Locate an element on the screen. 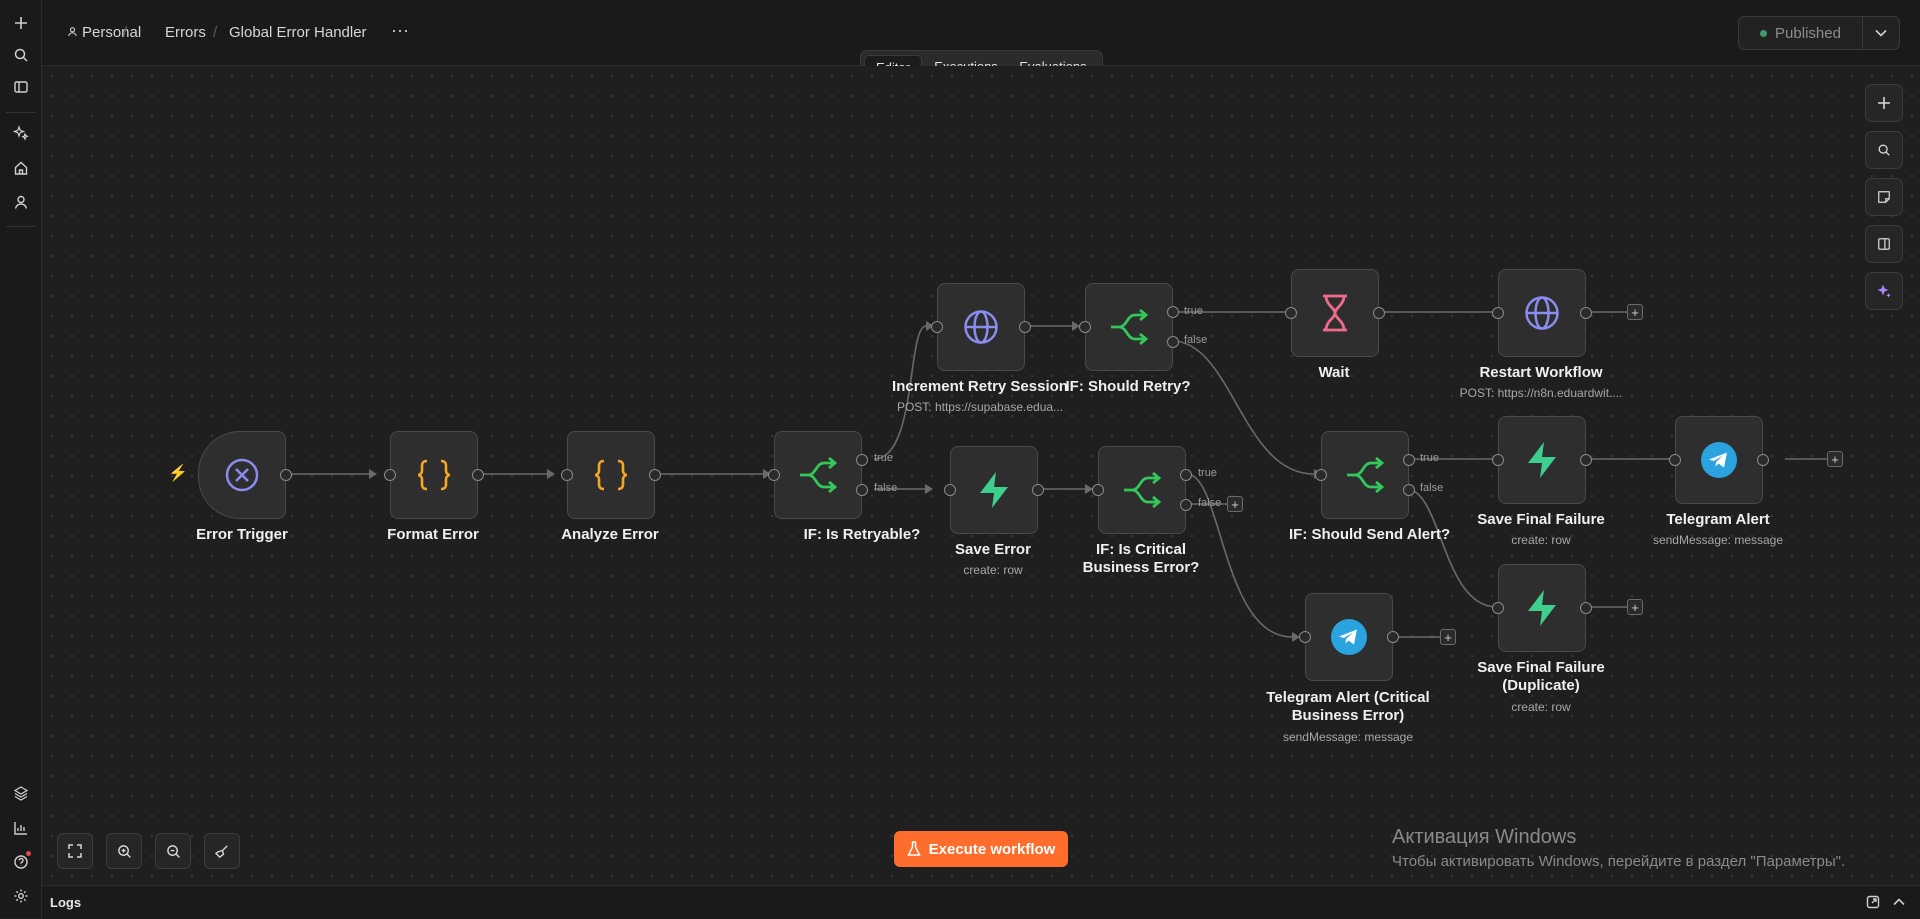 The image size is (1920, 919). user-icon is located at coordinates (21, 202).